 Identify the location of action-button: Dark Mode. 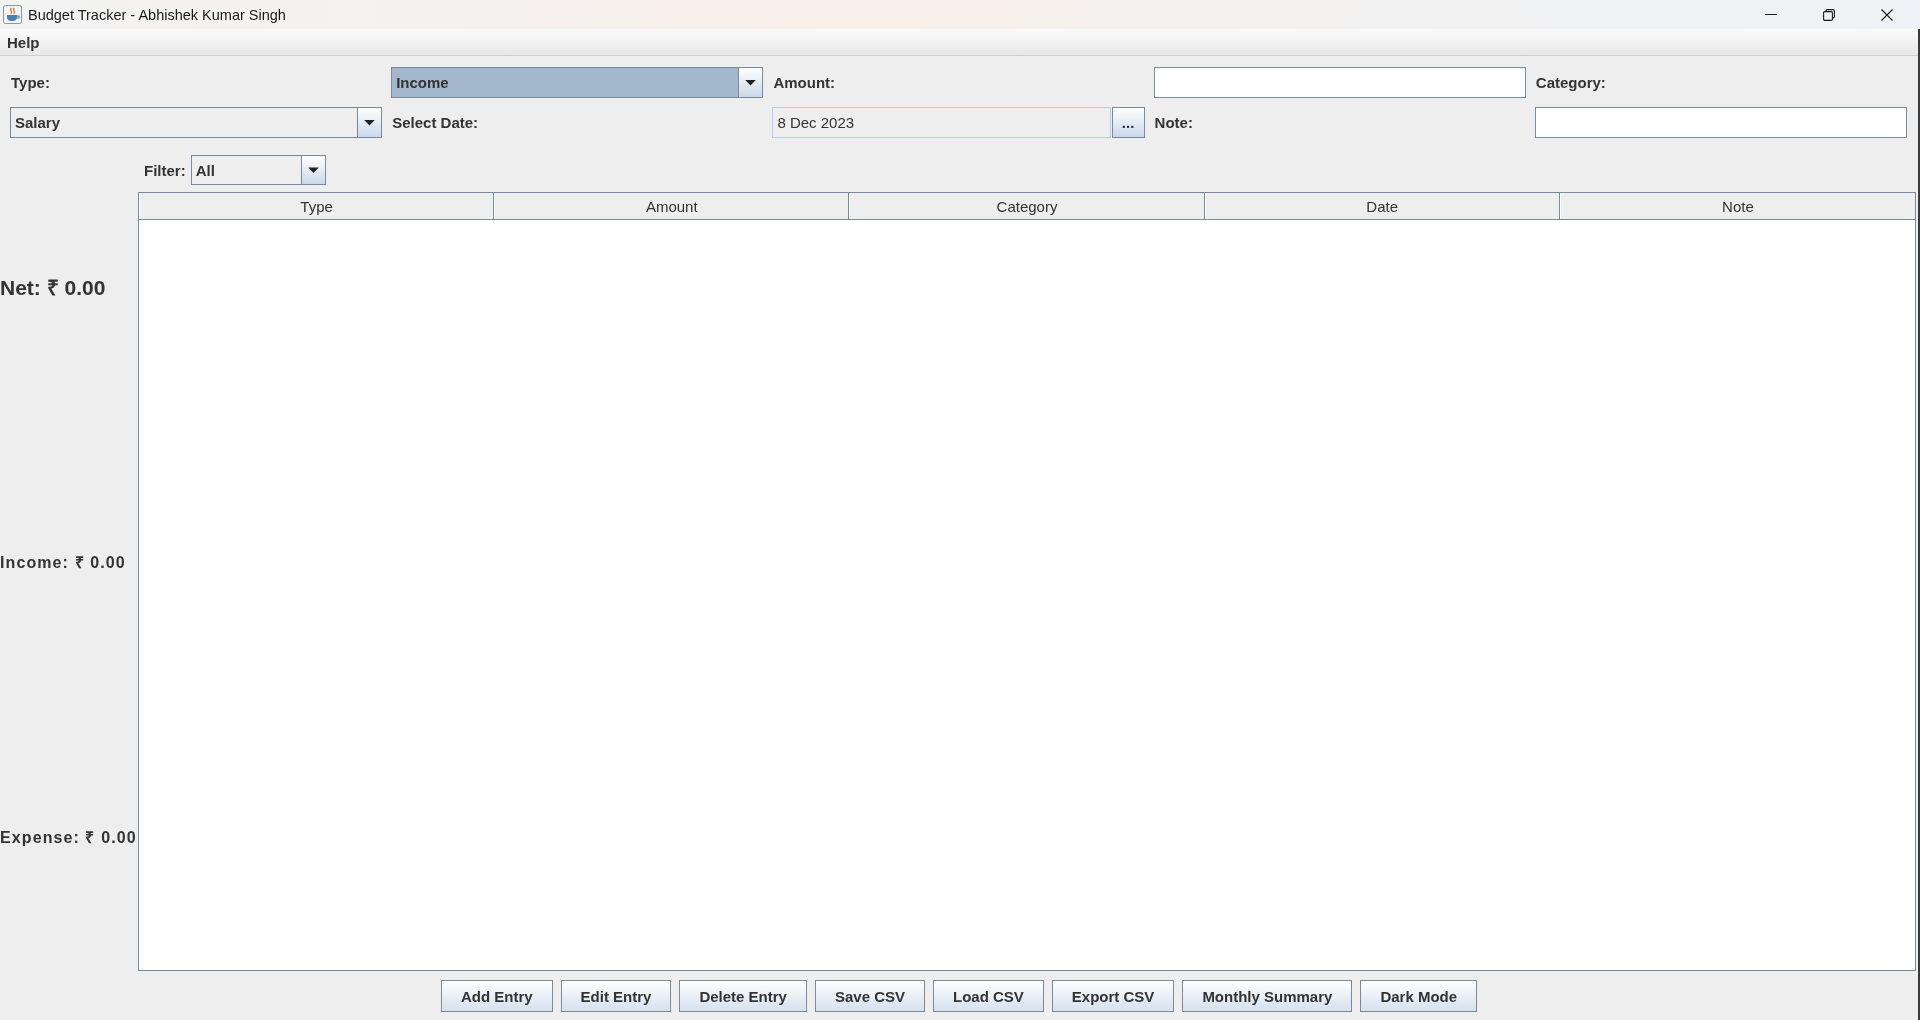
(1419, 996).